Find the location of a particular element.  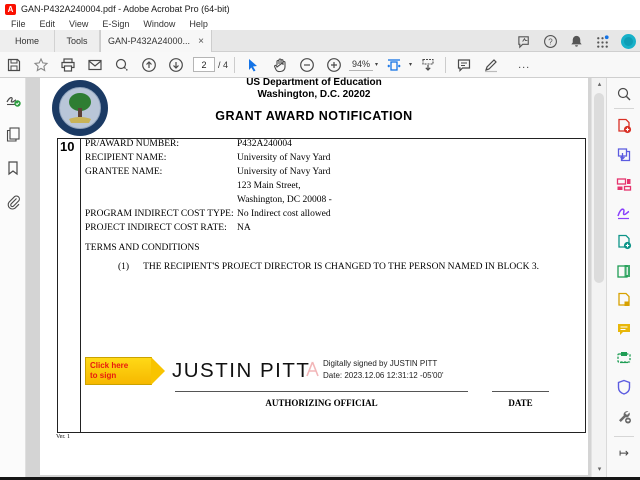

toolbar-divider is located at coordinates (235, 64).